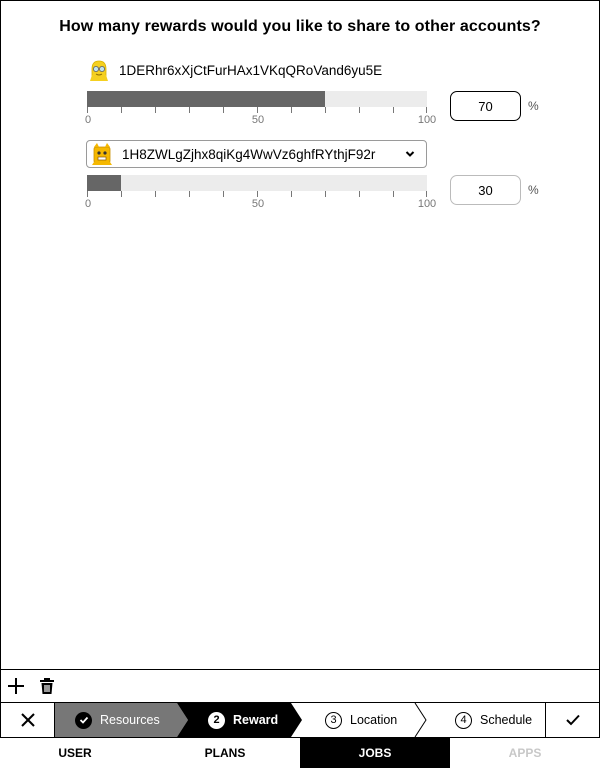 The width and height of the screenshot is (600, 768). Describe the element at coordinates (104, 183) in the screenshot. I see `reward-slider-2-fill` at that location.